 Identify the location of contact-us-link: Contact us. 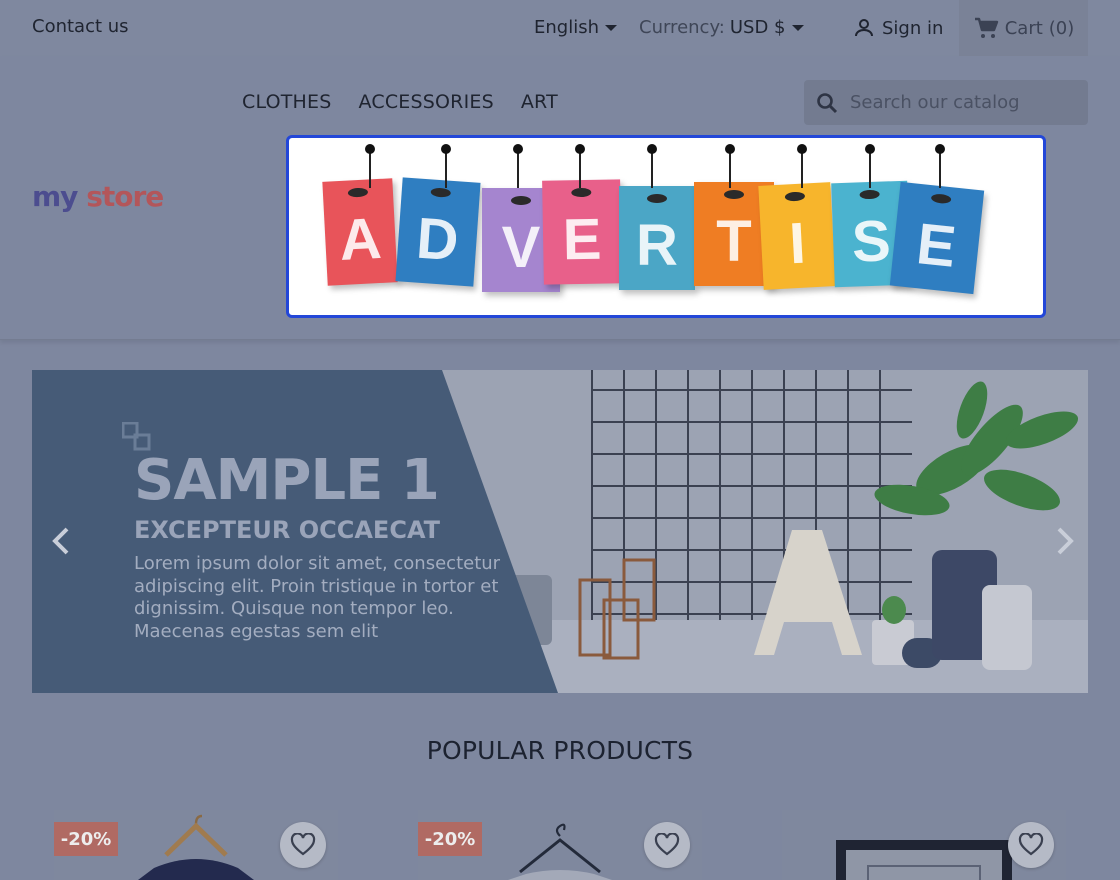
(80, 26).